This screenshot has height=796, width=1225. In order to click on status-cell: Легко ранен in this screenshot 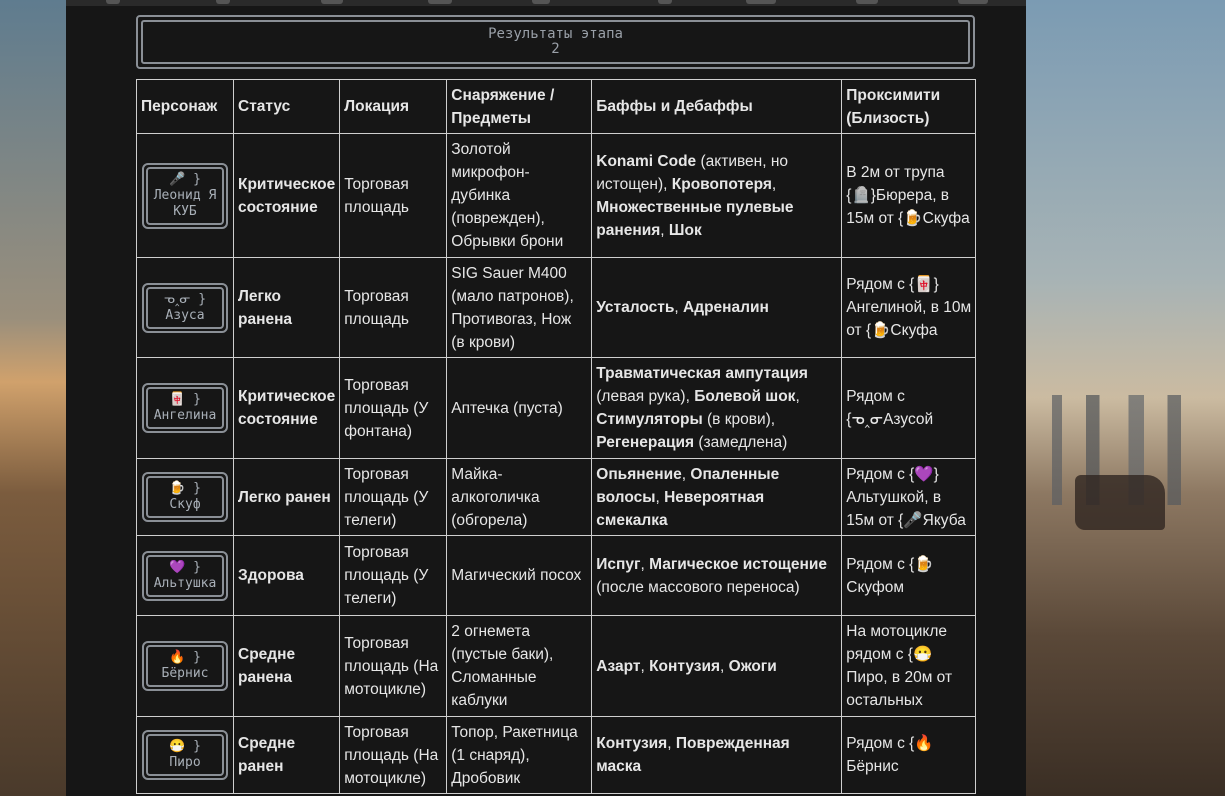, I will do `click(286, 497)`.